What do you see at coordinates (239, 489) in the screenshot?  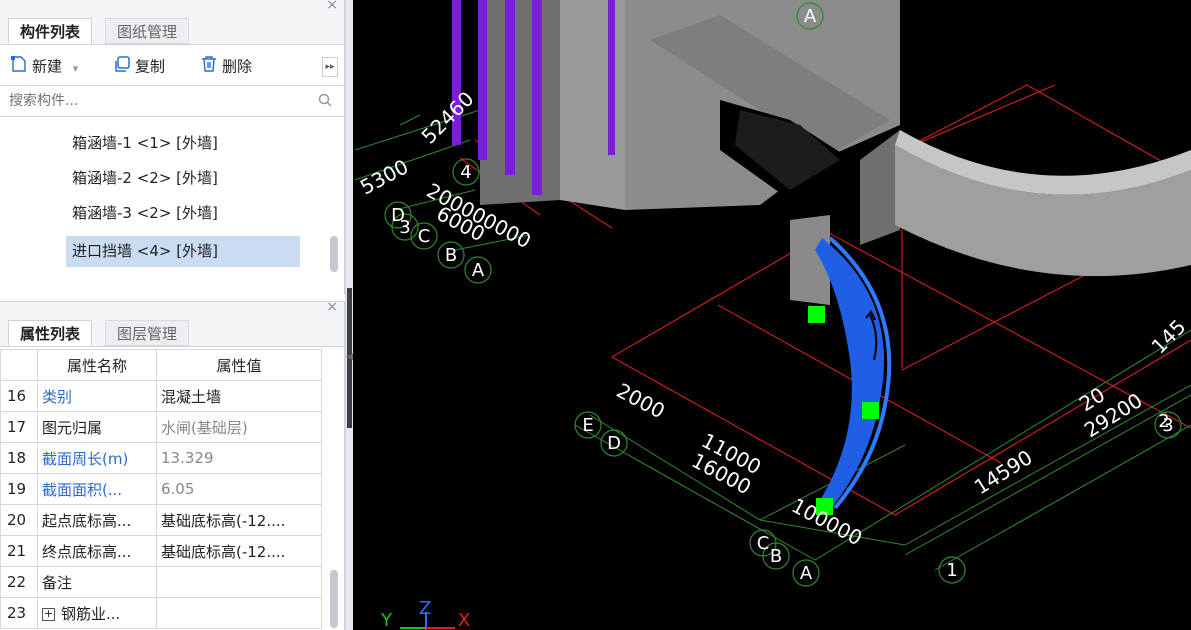 I see `property-value: 6.05` at bounding box center [239, 489].